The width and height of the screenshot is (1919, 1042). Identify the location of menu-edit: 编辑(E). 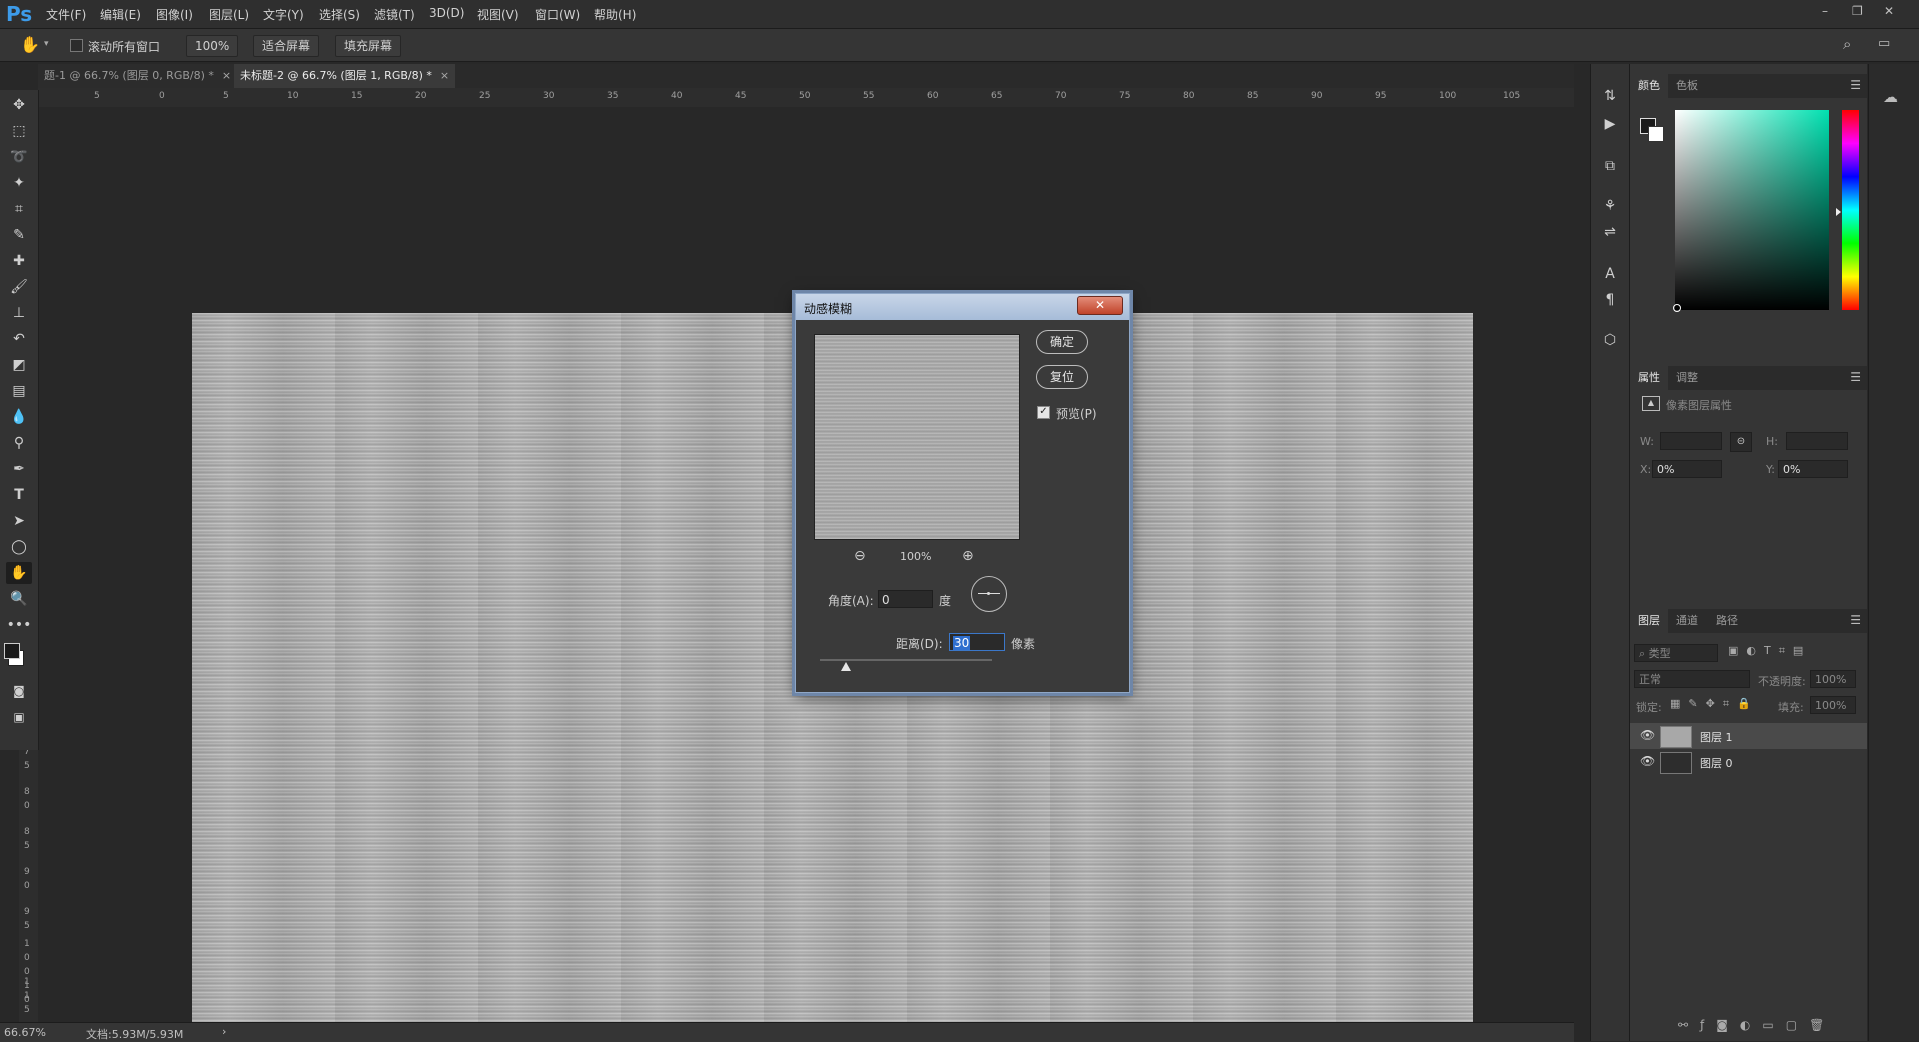
(120, 14).